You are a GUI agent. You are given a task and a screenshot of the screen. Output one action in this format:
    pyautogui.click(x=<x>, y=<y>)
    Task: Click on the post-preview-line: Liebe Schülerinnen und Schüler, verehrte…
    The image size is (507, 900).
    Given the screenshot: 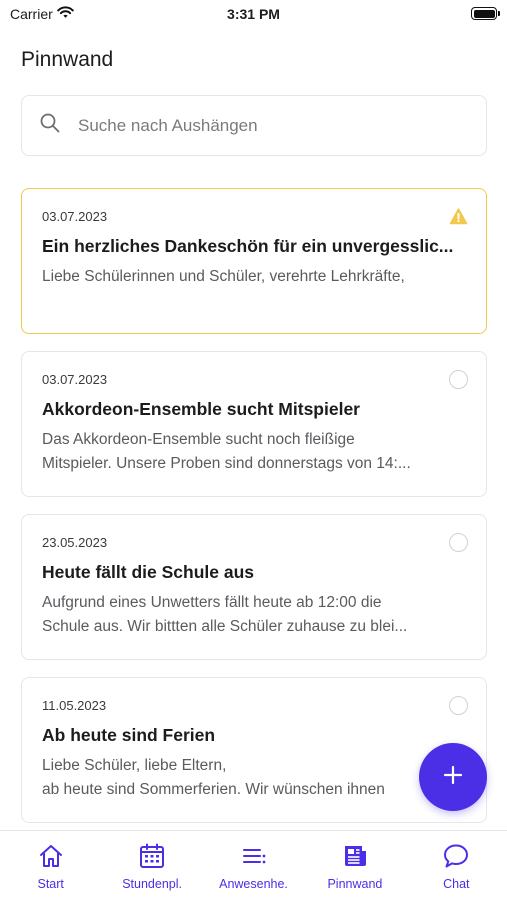 What is the action you would take?
    pyautogui.click(x=223, y=276)
    